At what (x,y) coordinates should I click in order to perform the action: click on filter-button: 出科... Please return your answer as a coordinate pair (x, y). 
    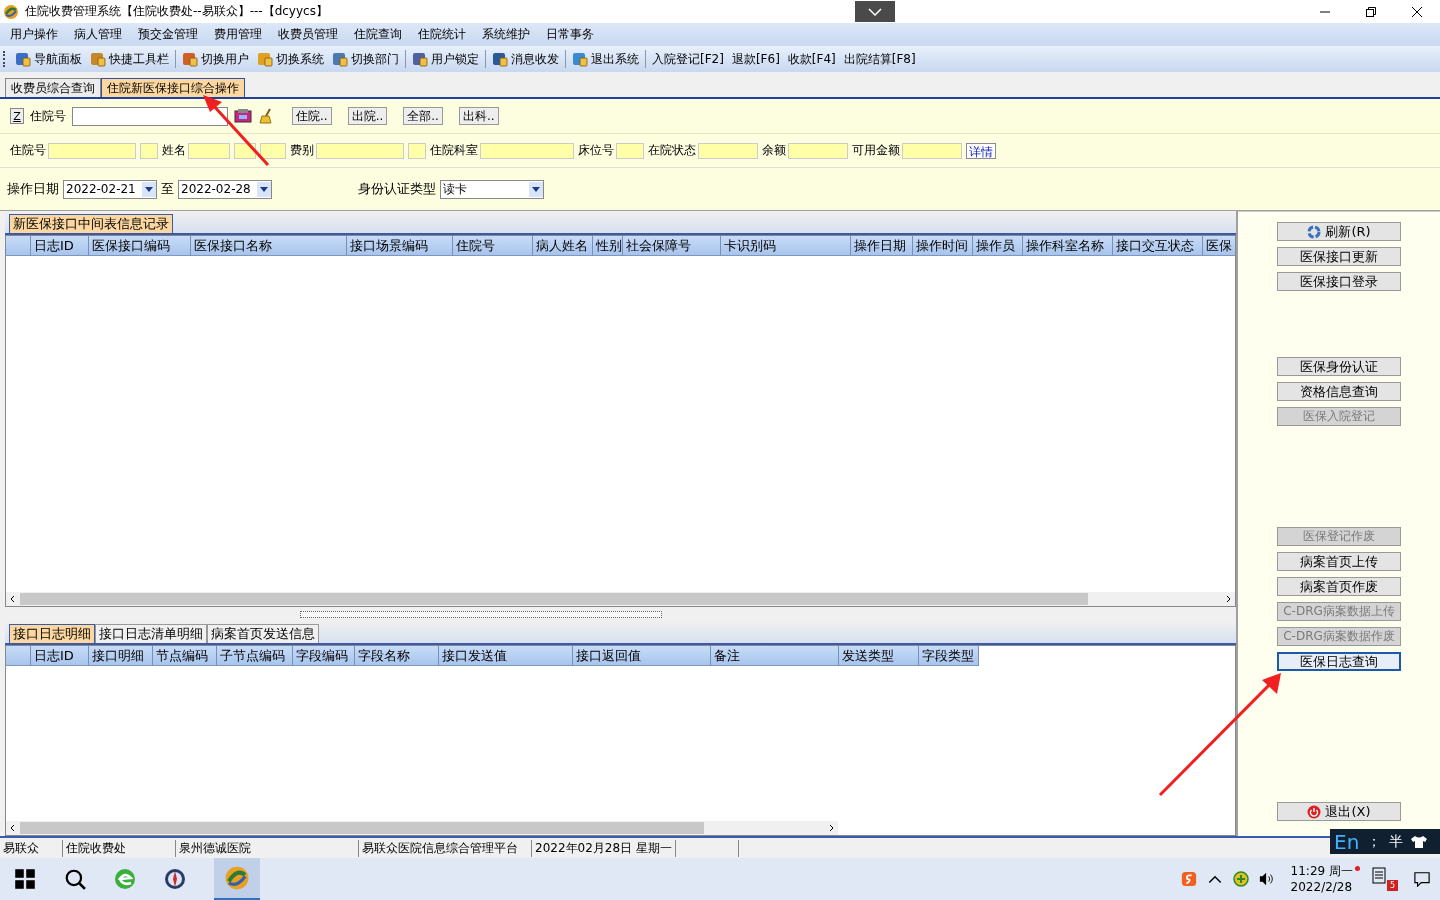
    Looking at the image, I should click on (478, 116).